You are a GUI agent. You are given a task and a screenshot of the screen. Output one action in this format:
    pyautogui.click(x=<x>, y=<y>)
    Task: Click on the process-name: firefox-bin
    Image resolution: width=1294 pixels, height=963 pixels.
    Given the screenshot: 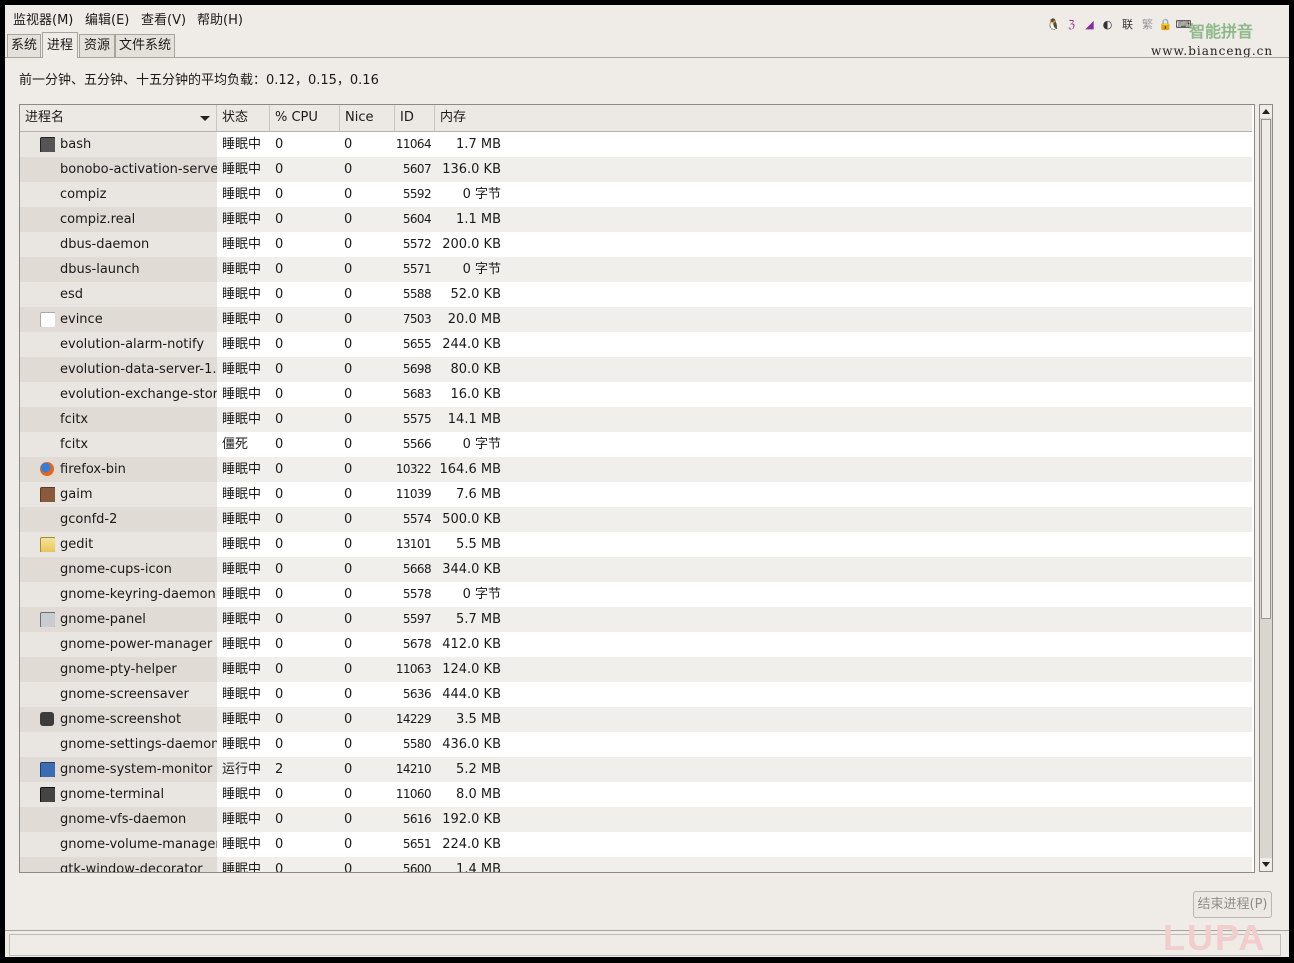 What is the action you would take?
    pyautogui.click(x=93, y=469)
    